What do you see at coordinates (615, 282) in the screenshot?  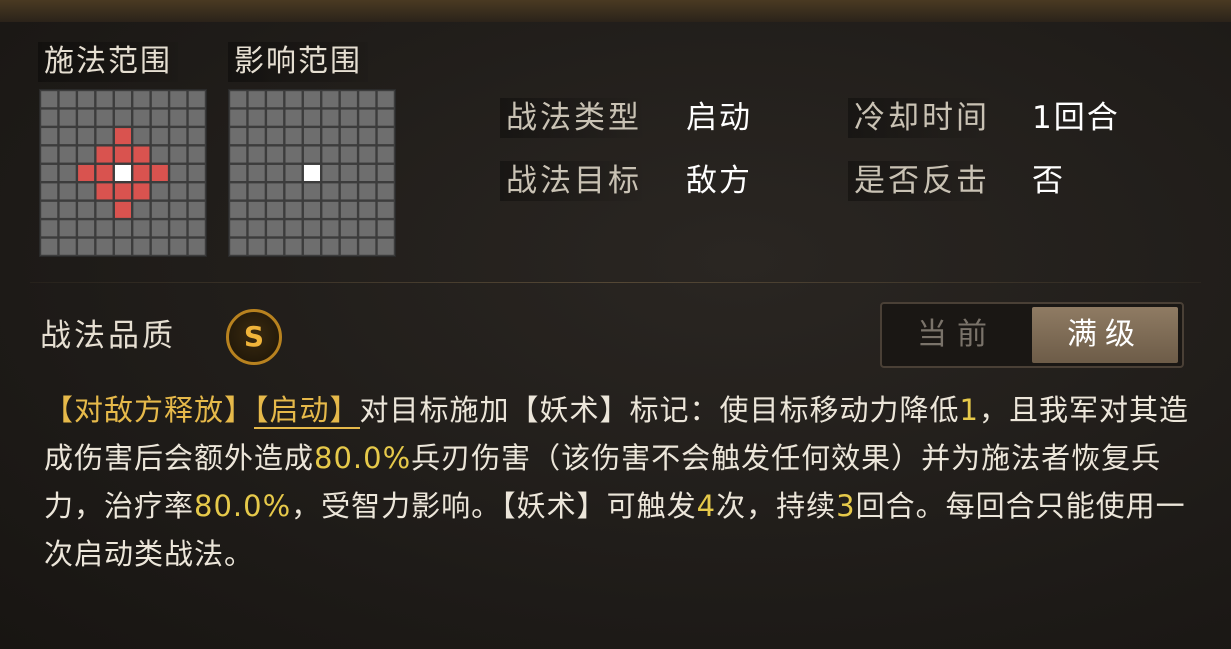 I see `section-divider` at bounding box center [615, 282].